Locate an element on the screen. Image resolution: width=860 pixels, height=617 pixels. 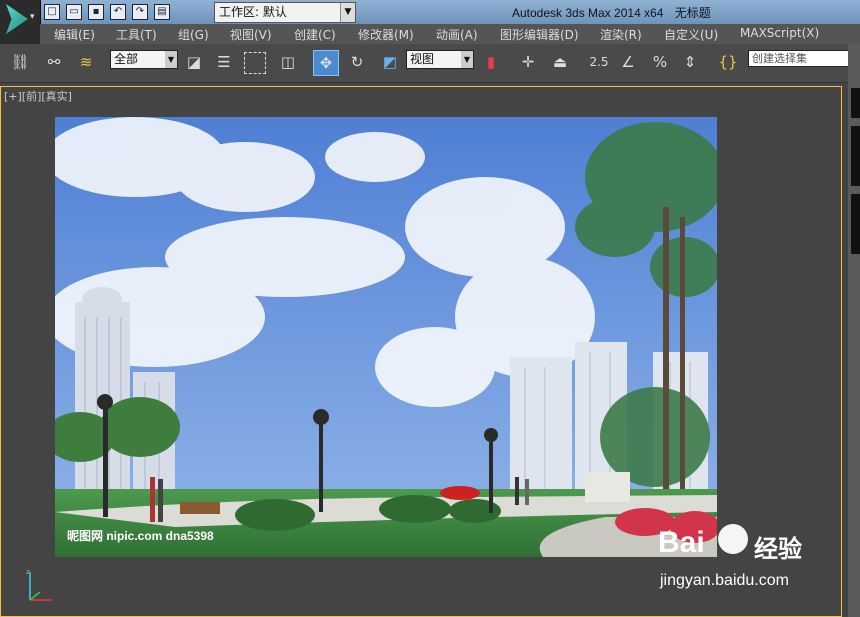
menu-create: 创建(C) is located at coordinates (315, 34).